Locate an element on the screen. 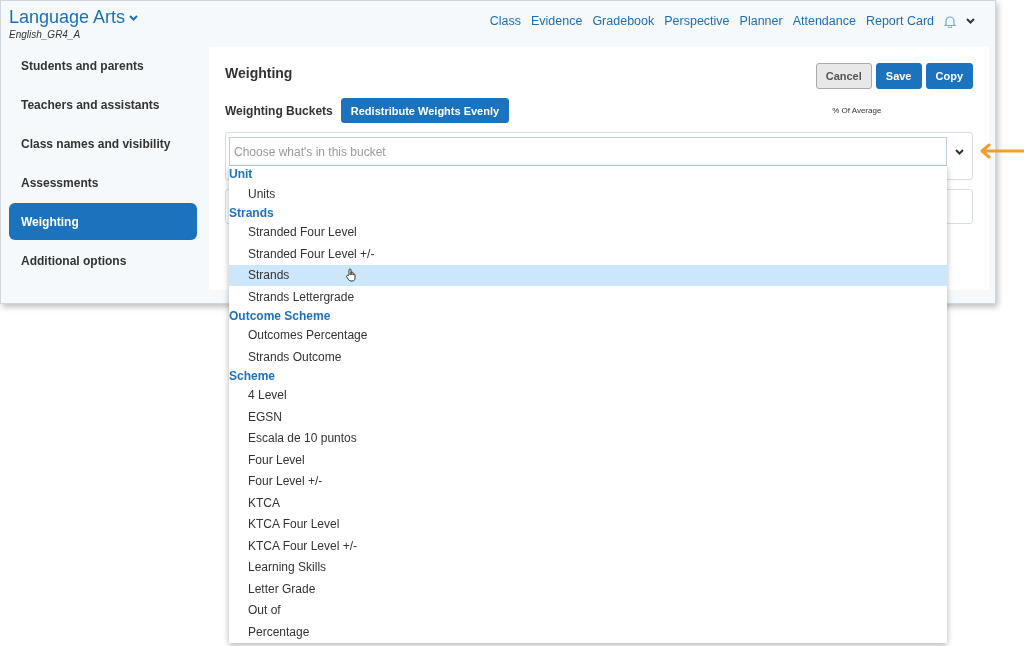 The image size is (1024, 646). sidebar-item: Additional options is located at coordinates (103, 260).